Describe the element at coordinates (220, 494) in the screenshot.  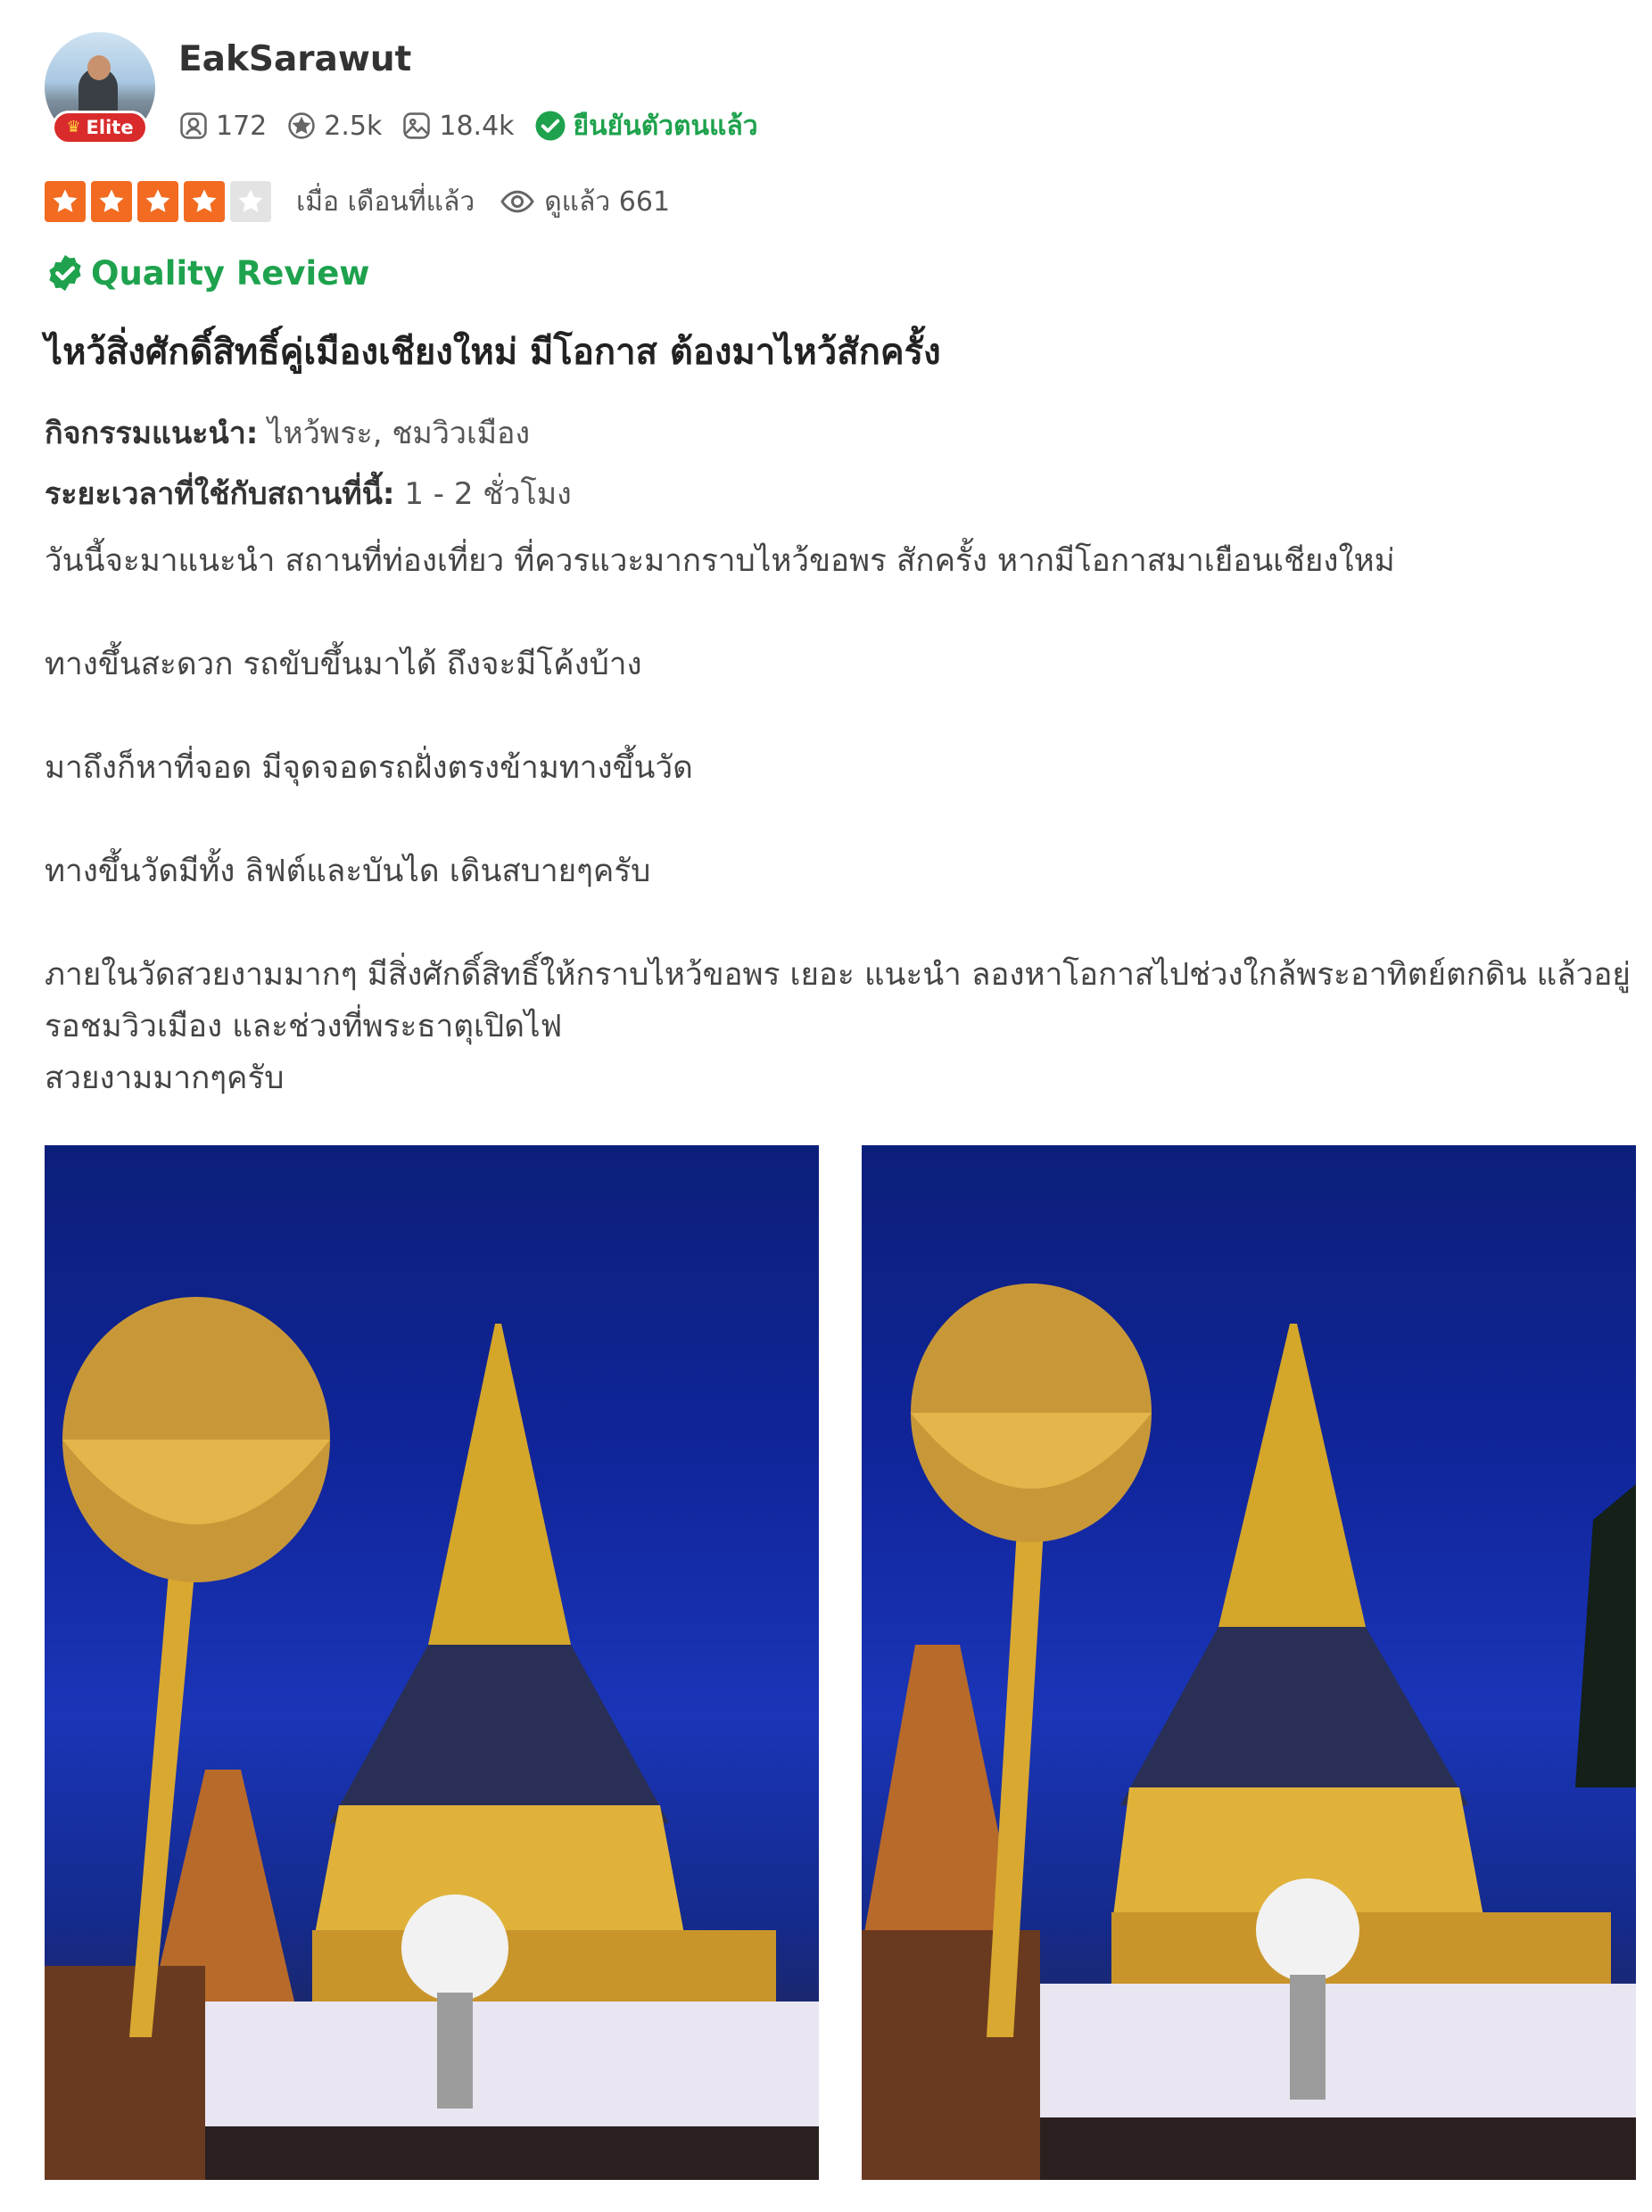
I see `duration-label: ระยะเวลาที่ใช้กับสถานที่นี้:` at that location.